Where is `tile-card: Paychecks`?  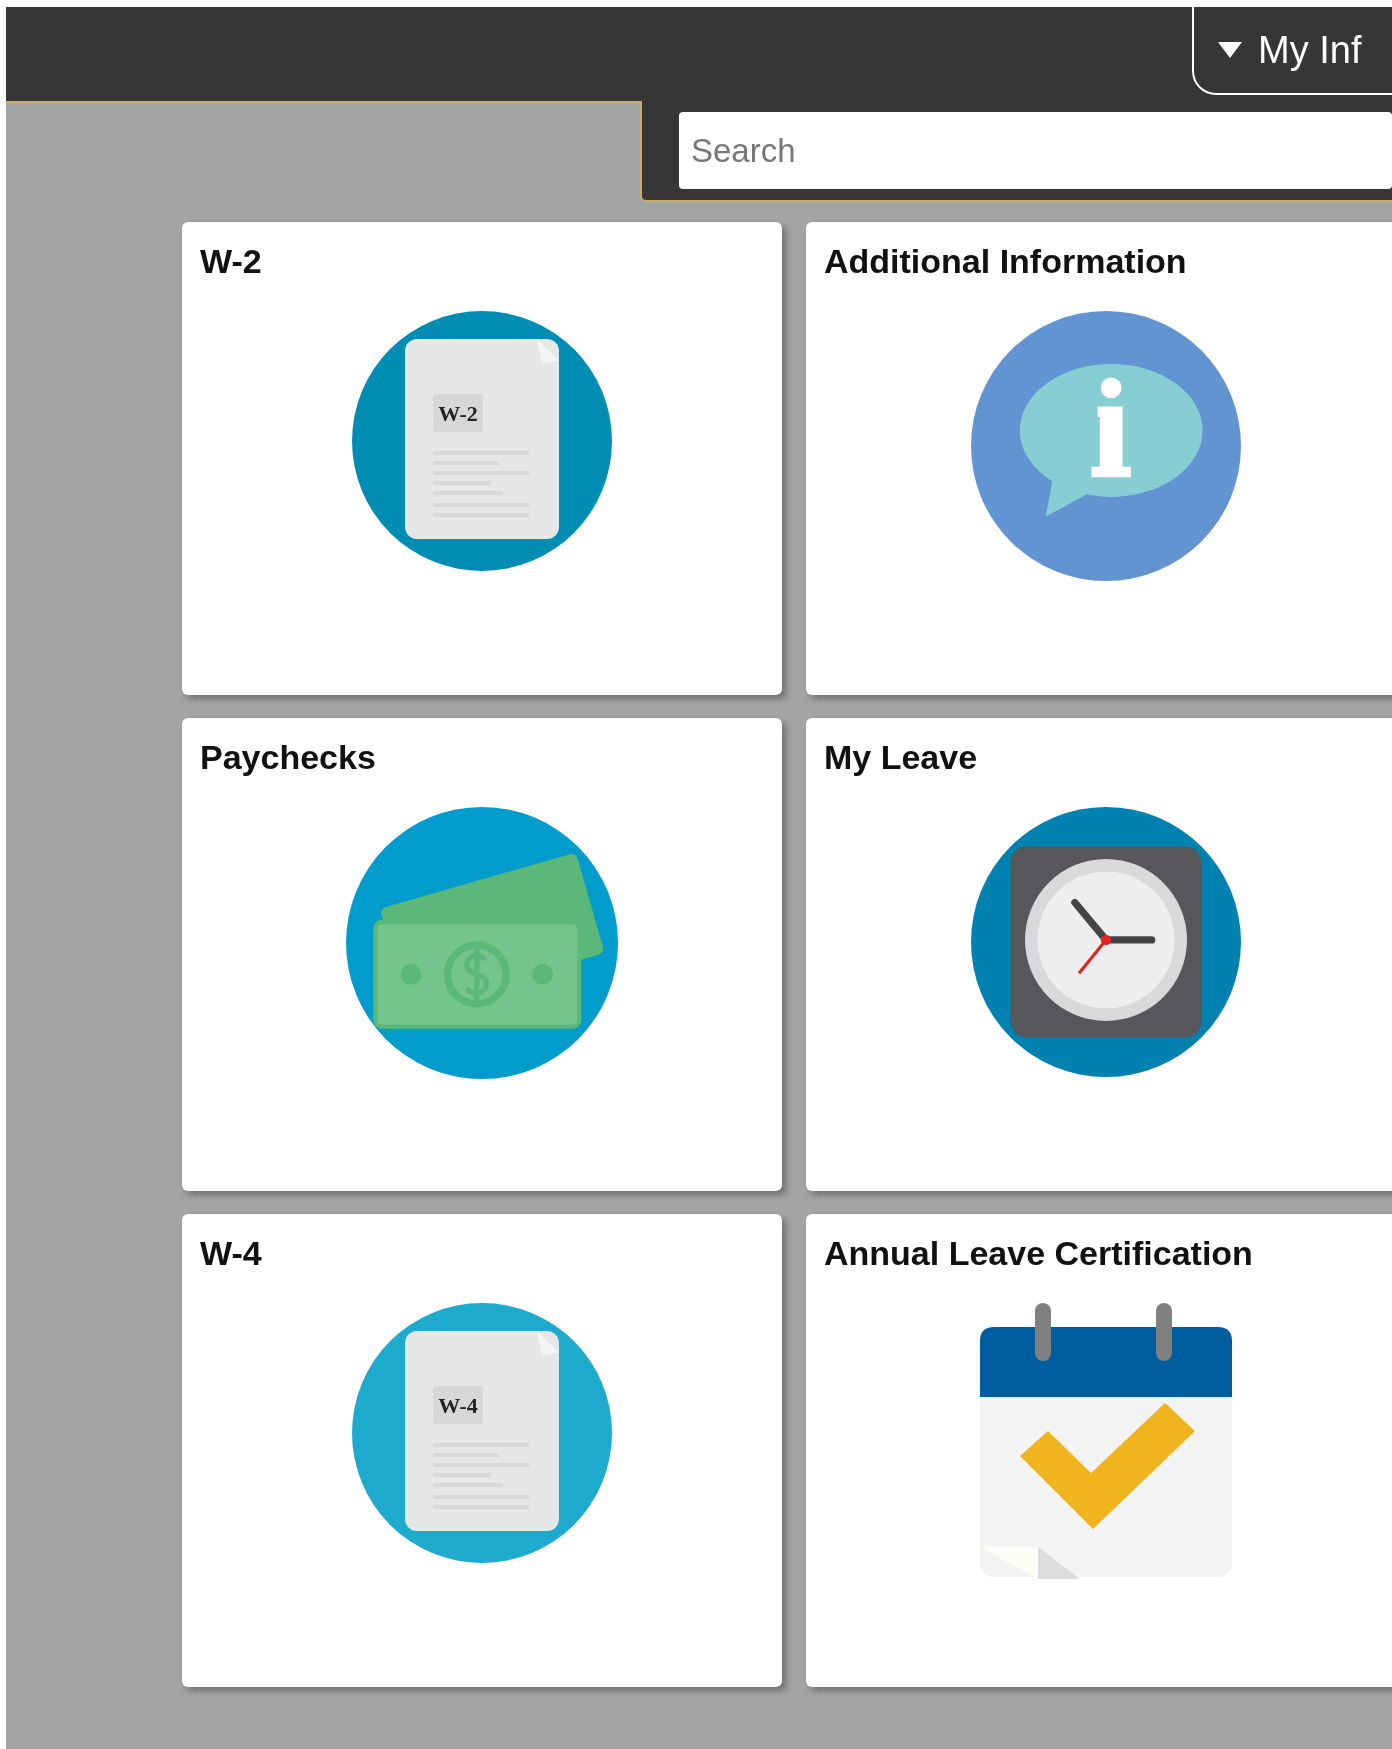 tile-card: Paychecks is located at coordinates (482, 954).